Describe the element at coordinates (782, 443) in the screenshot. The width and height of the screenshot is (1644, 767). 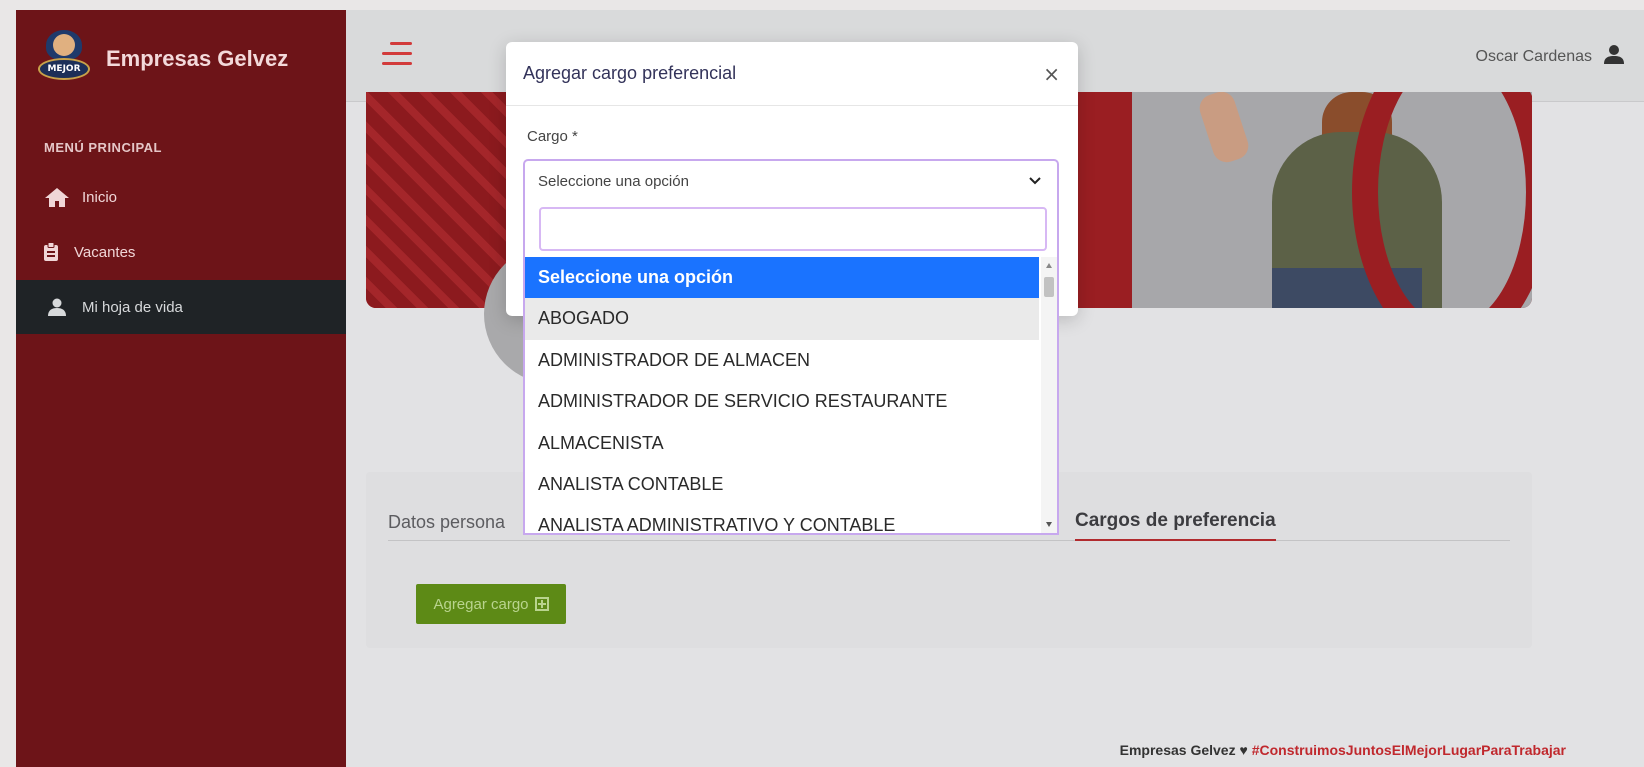
I see `option-almacenista: ALMACENISTA` at that location.